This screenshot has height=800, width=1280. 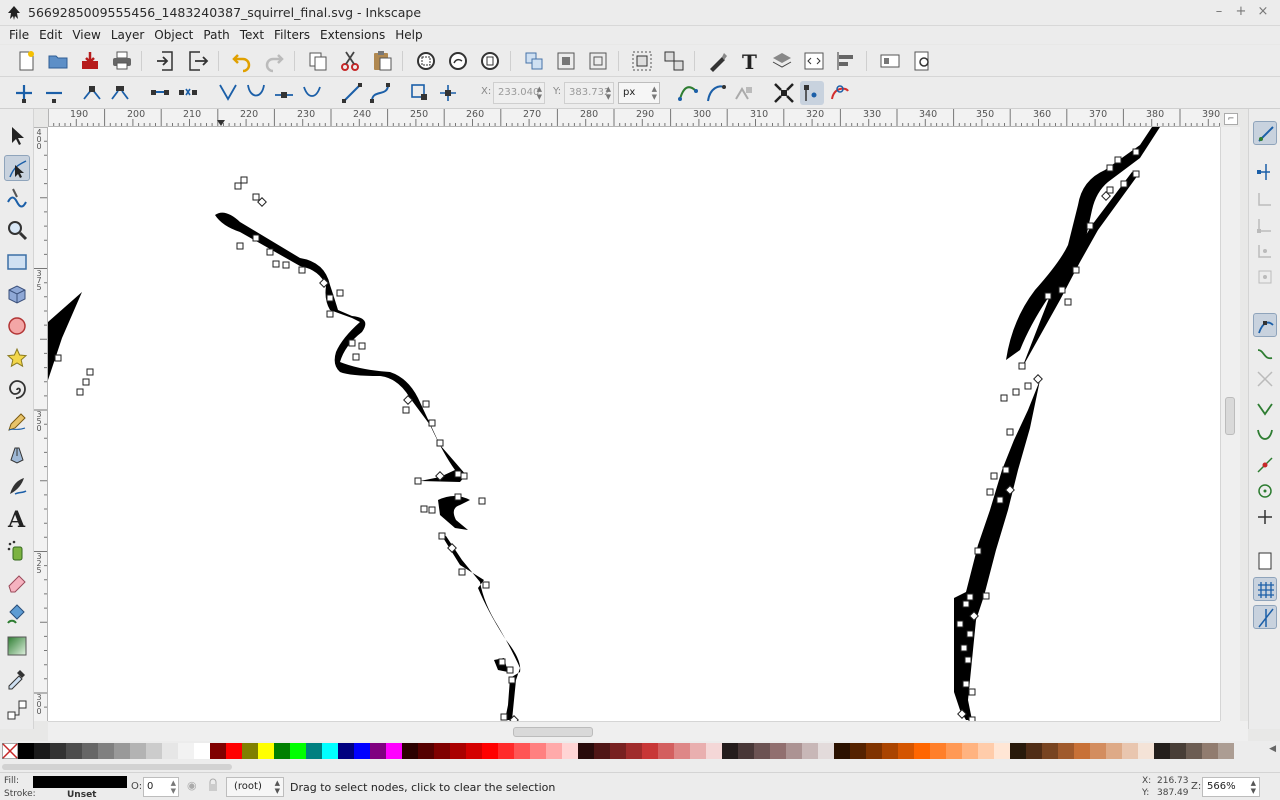 What do you see at coordinates (161, 787) in the screenshot?
I see `opacity-input: 0 ▲ ▼` at bounding box center [161, 787].